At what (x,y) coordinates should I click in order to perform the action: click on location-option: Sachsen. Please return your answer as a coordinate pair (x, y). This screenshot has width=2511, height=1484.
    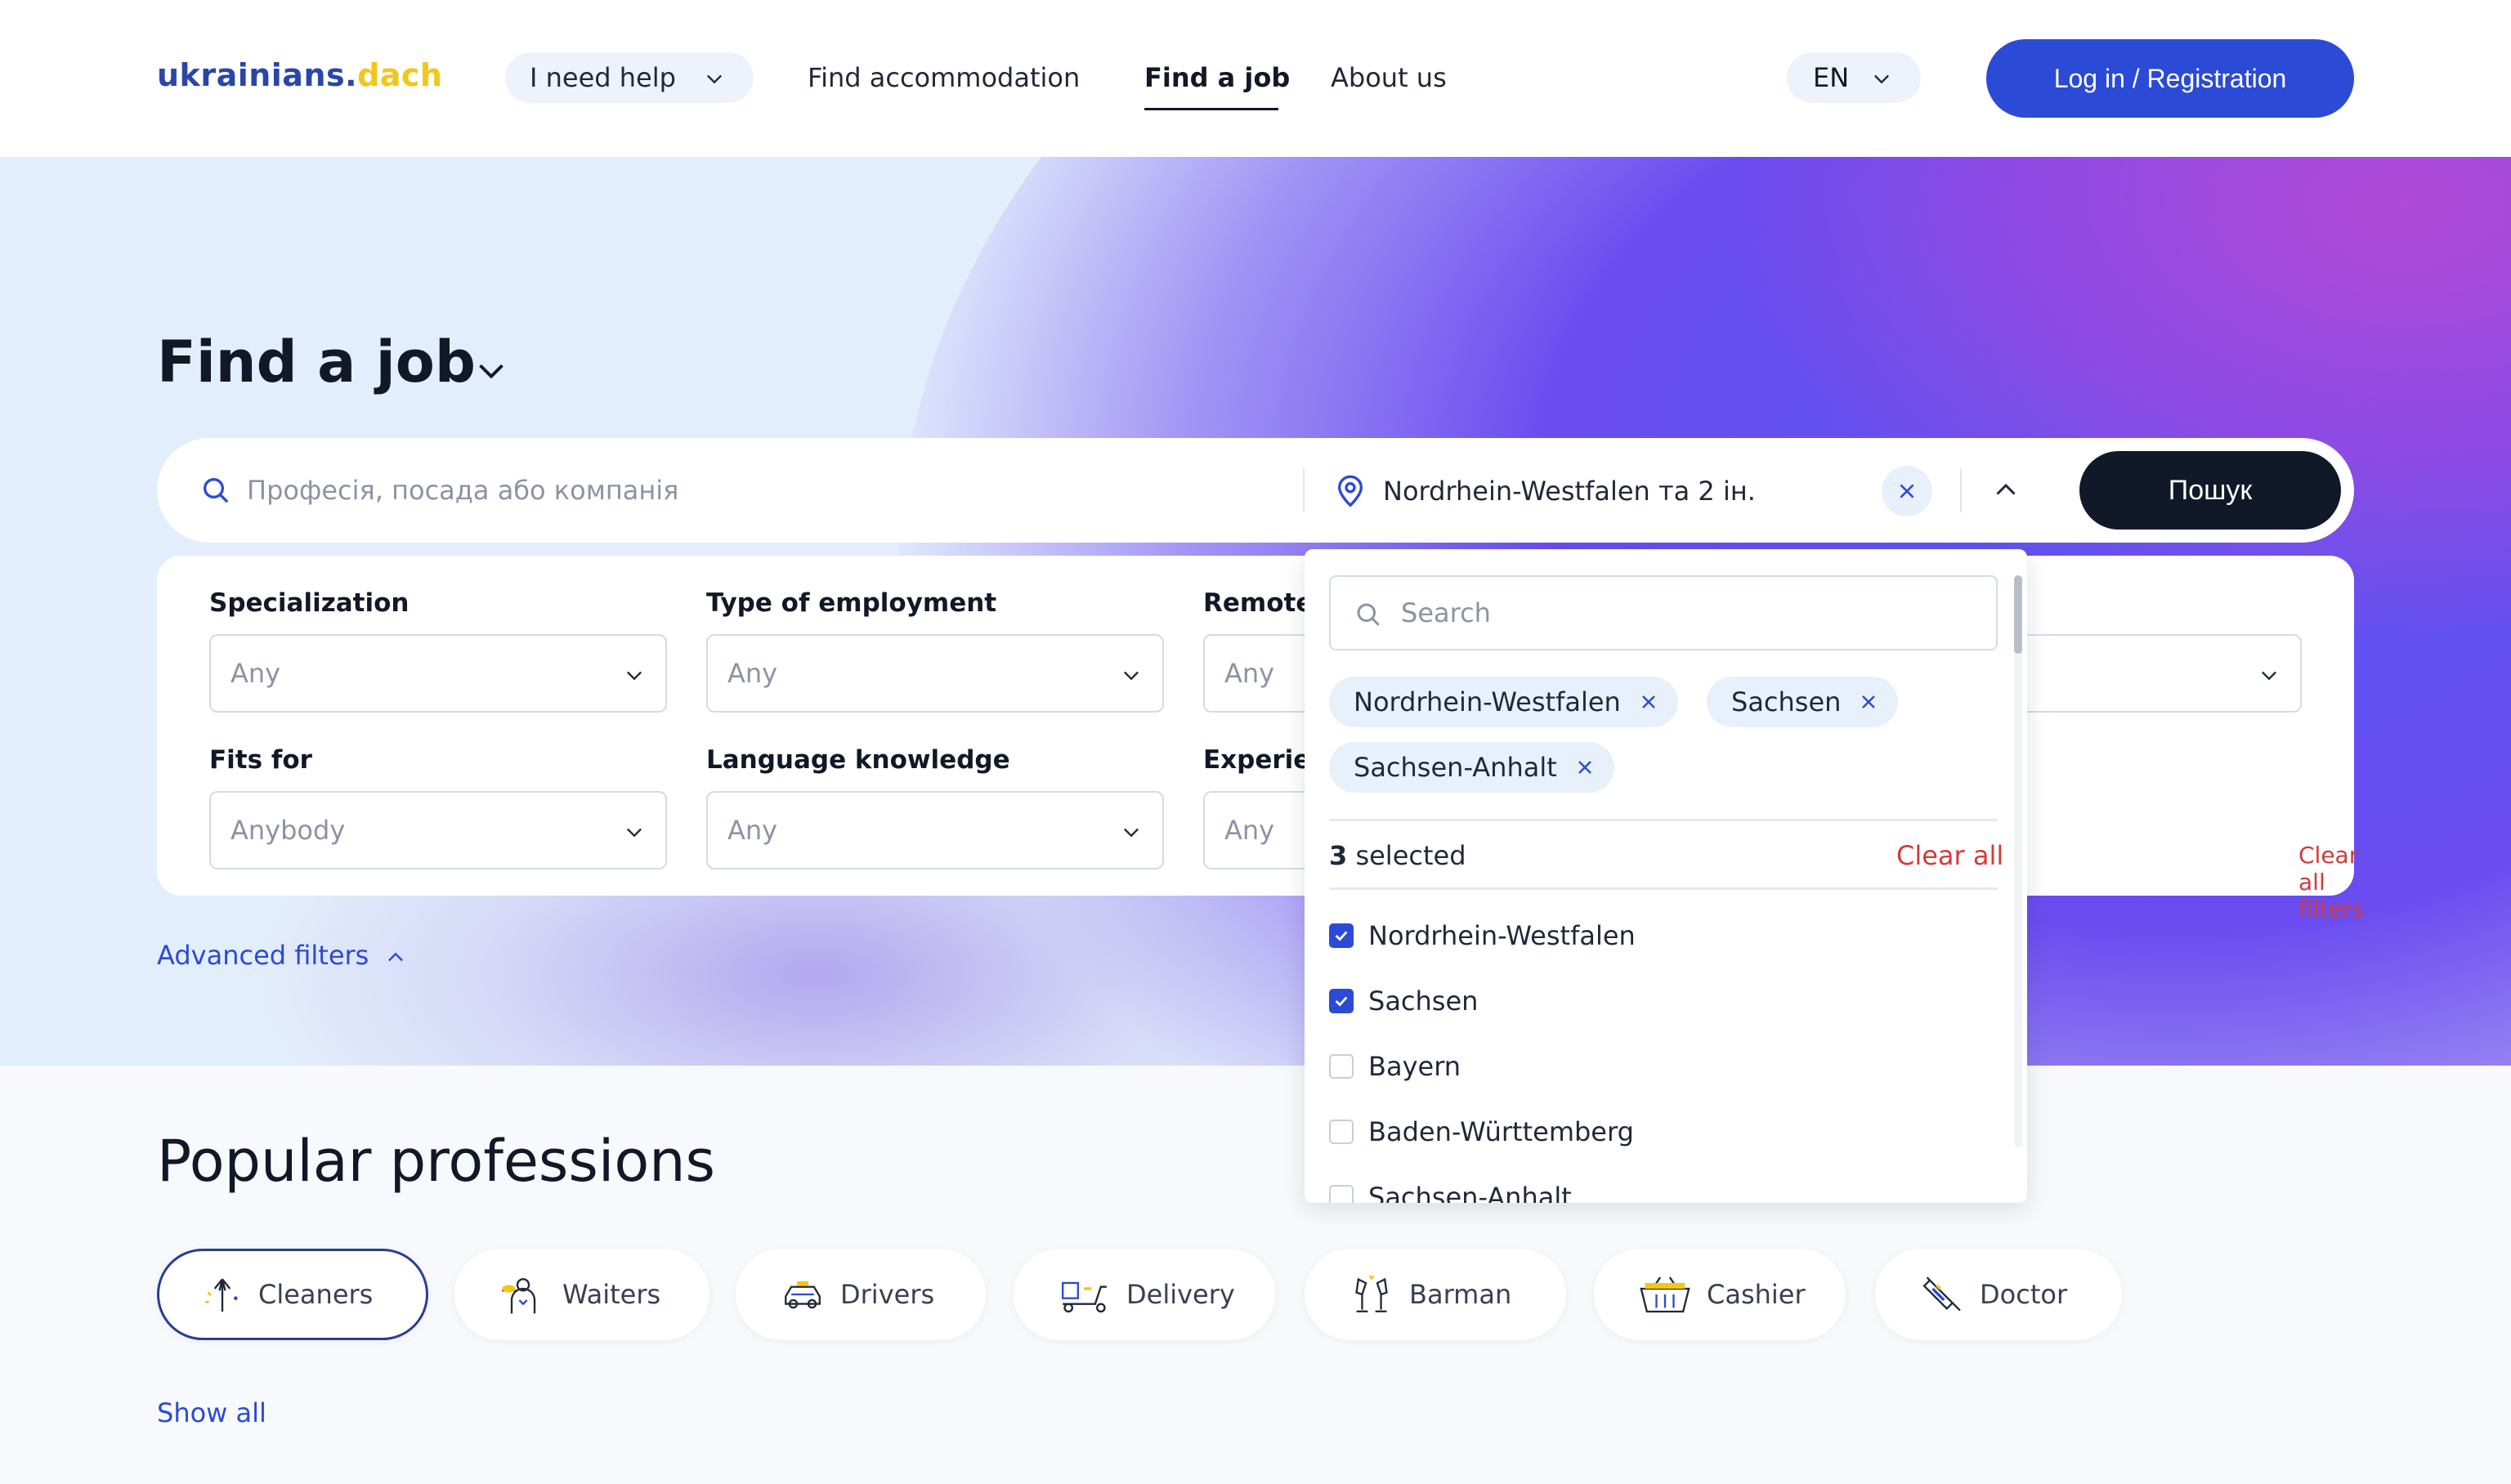
    Looking at the image, I should click on (1403, 1001).